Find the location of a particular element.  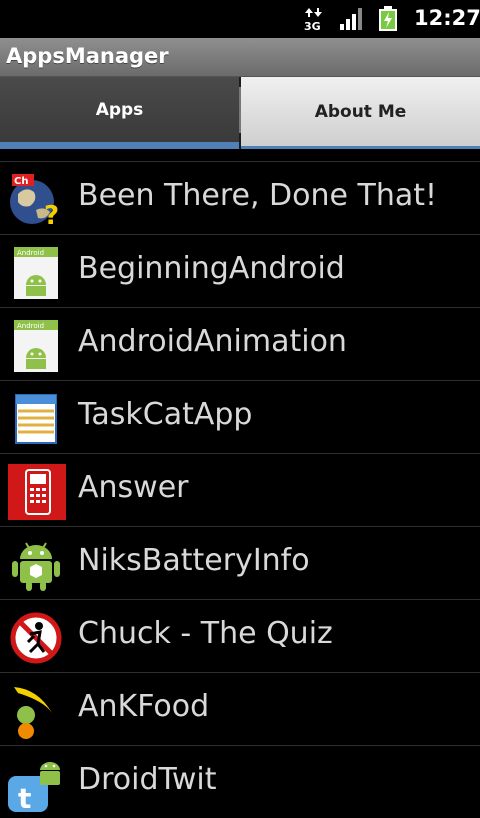

list-item: Chuck - The Quiz is located at coordinates (240, 635).